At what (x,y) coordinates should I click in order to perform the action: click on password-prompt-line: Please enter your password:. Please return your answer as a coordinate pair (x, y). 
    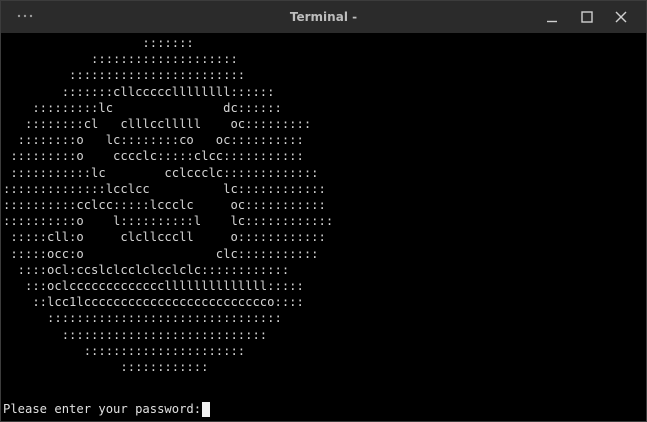
    Looking at the image, I should click on (107, 409).